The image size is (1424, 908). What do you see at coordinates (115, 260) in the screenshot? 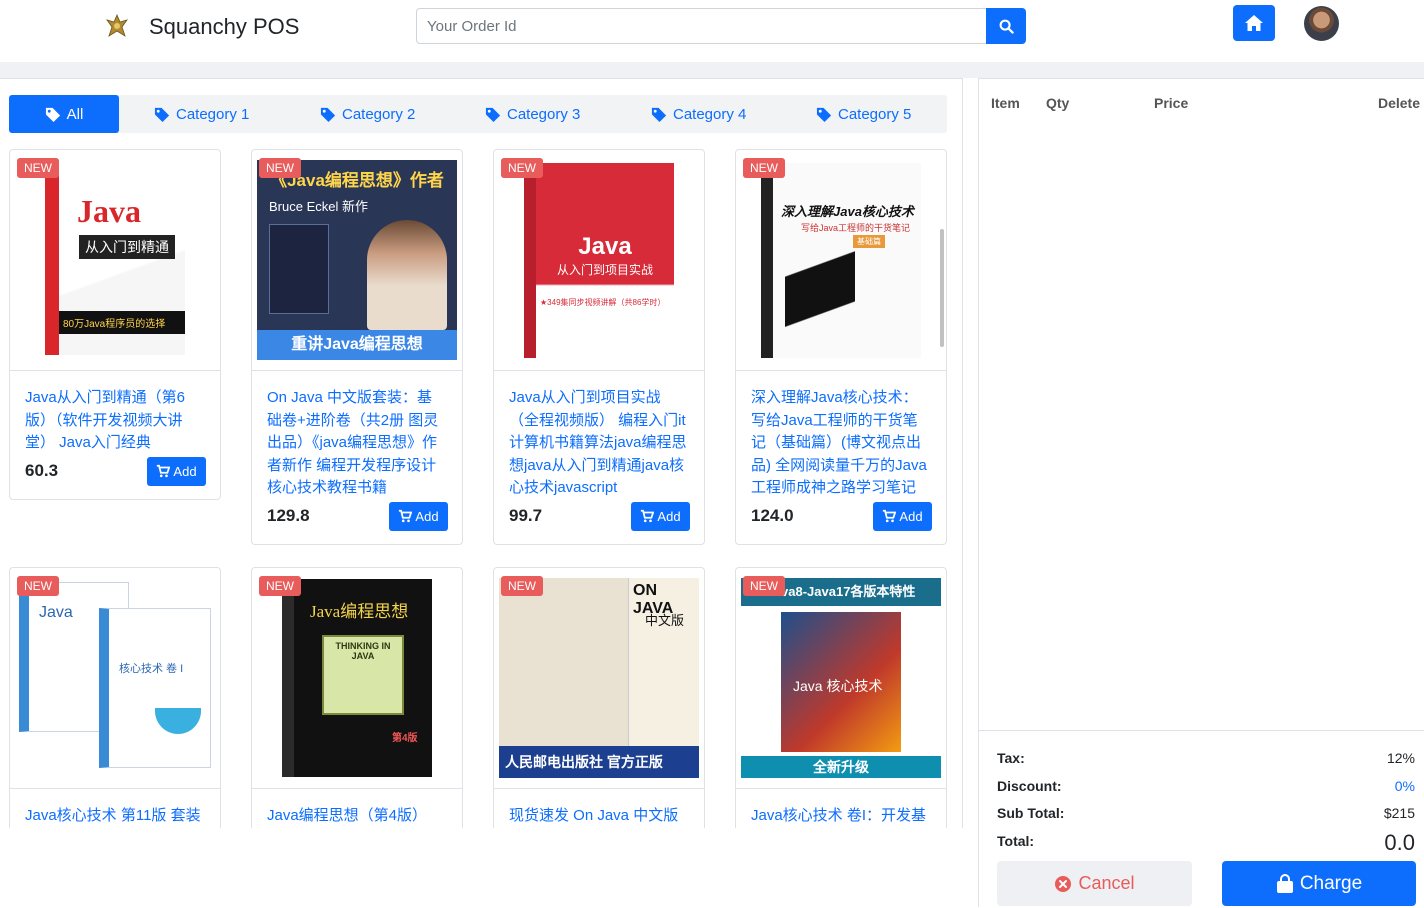
I see `product-image: NEW Java 从入门到精通 80万Java程序员的选择` at bounding box center [115, 260].